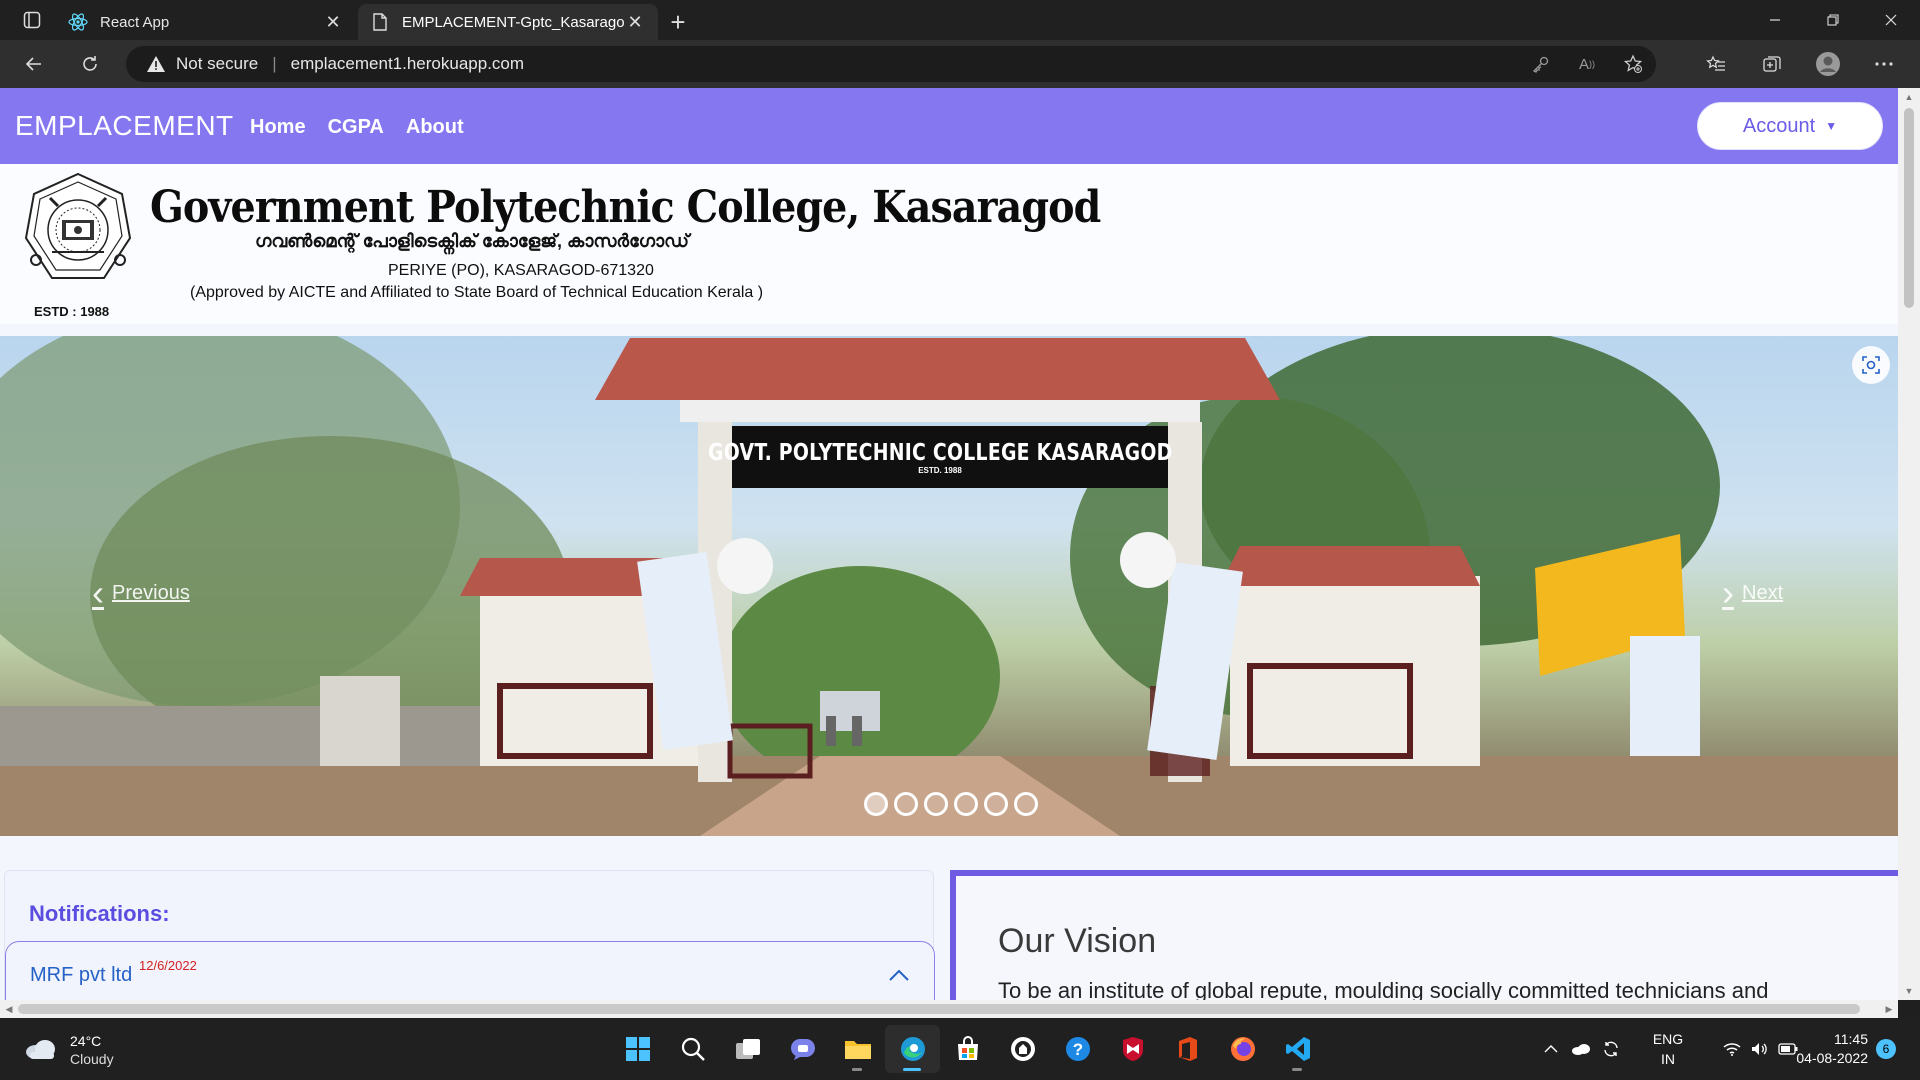 This screenshot has width=1920, height=1080. I want to click on close-window-icon, so click(1891, 20).